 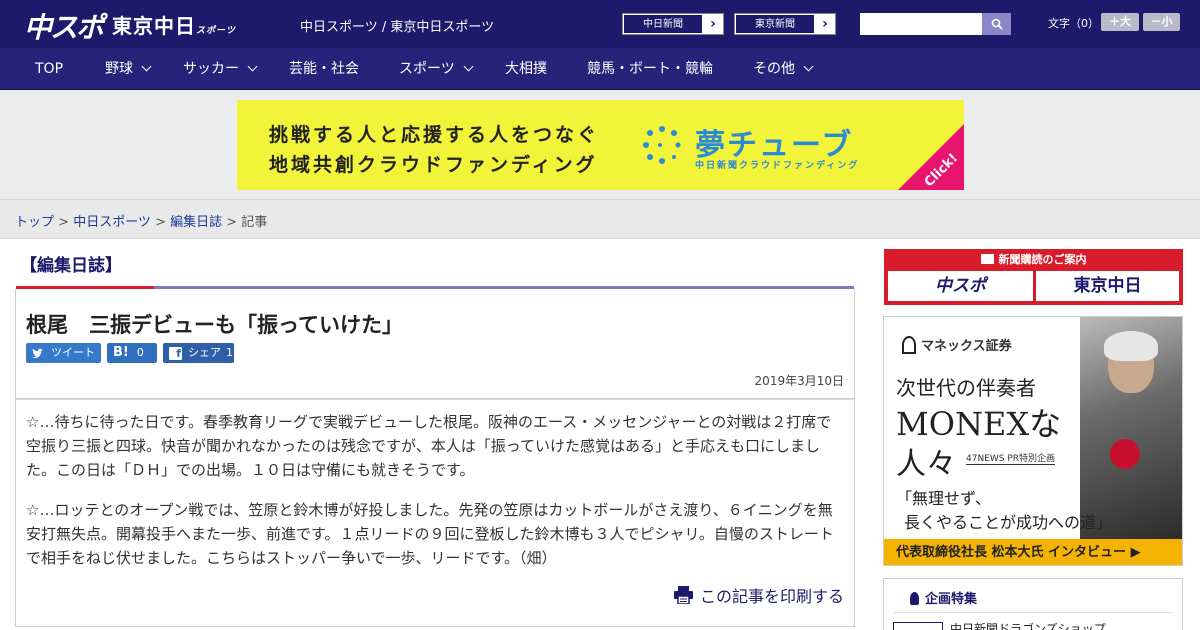 I want to click on ad-headline-1: 次世代の伴奏者, so click(x=966, y=388).